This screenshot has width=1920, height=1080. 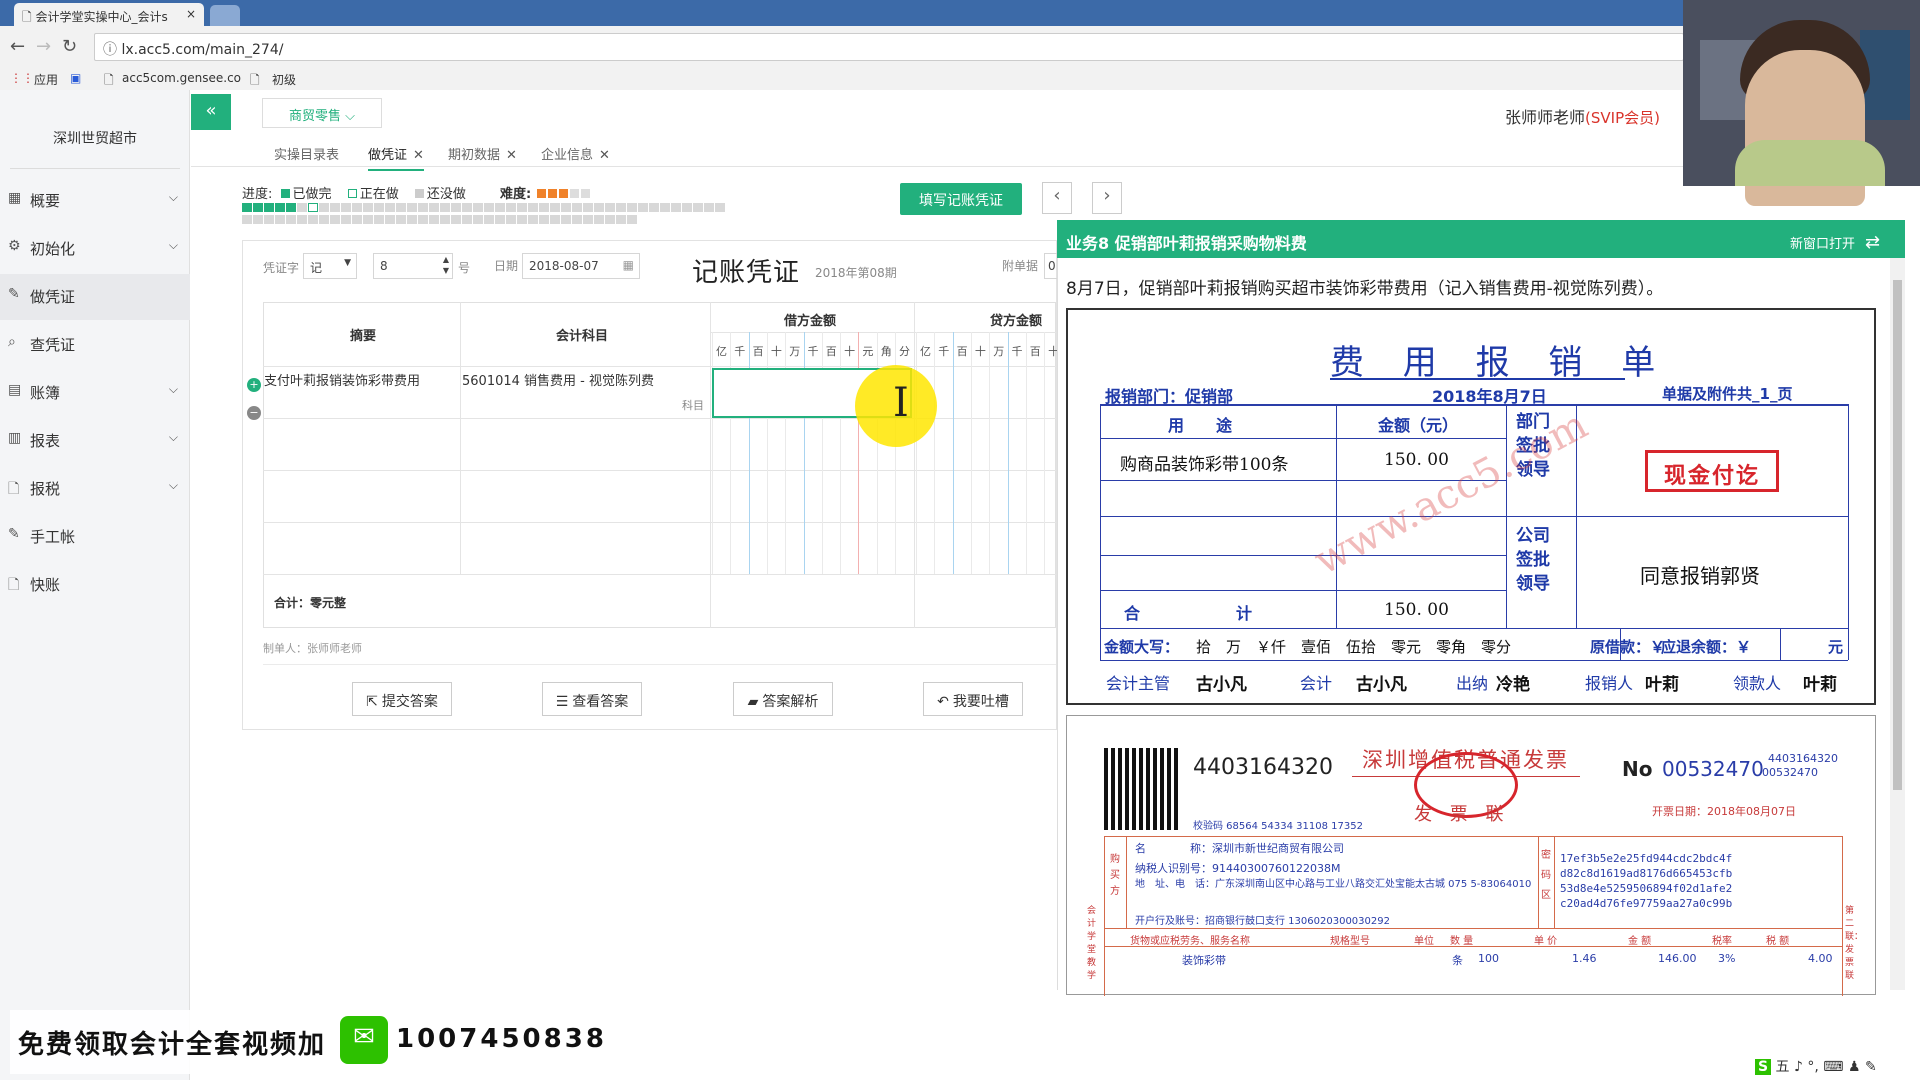 I want to click on digit-unit-label: 元, so click(x=868, y=351).